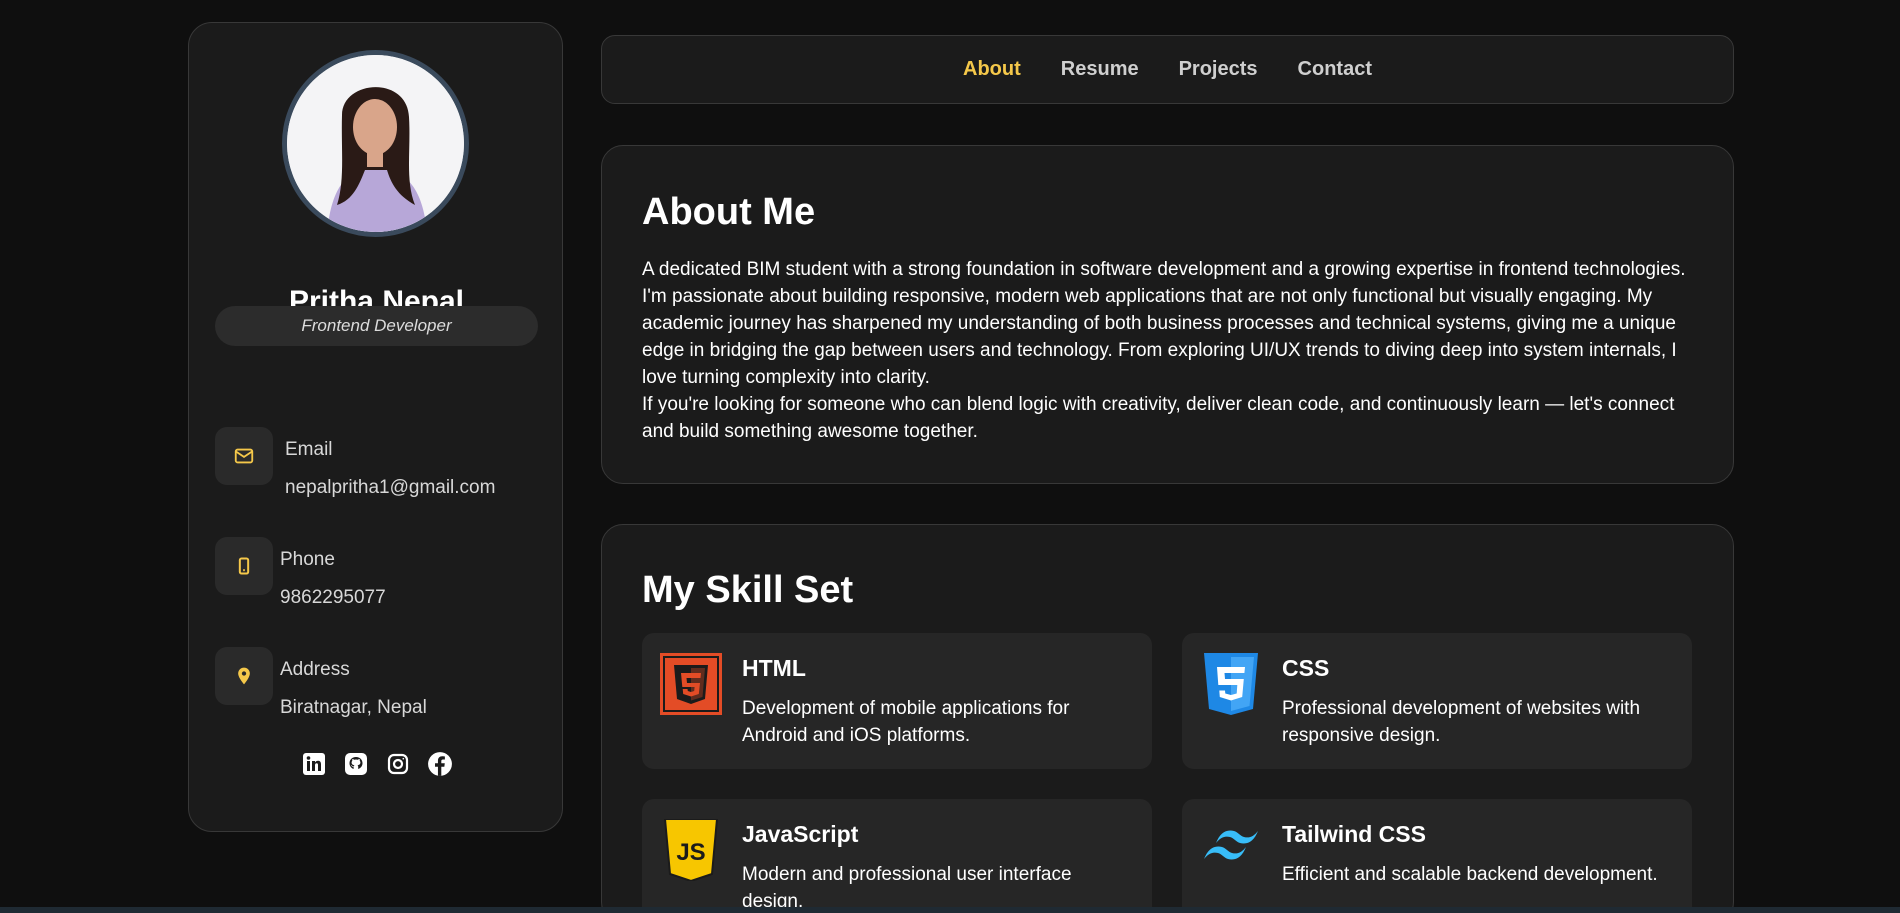  I want to click on skill-title-css: CSS, so click(1306, 668).